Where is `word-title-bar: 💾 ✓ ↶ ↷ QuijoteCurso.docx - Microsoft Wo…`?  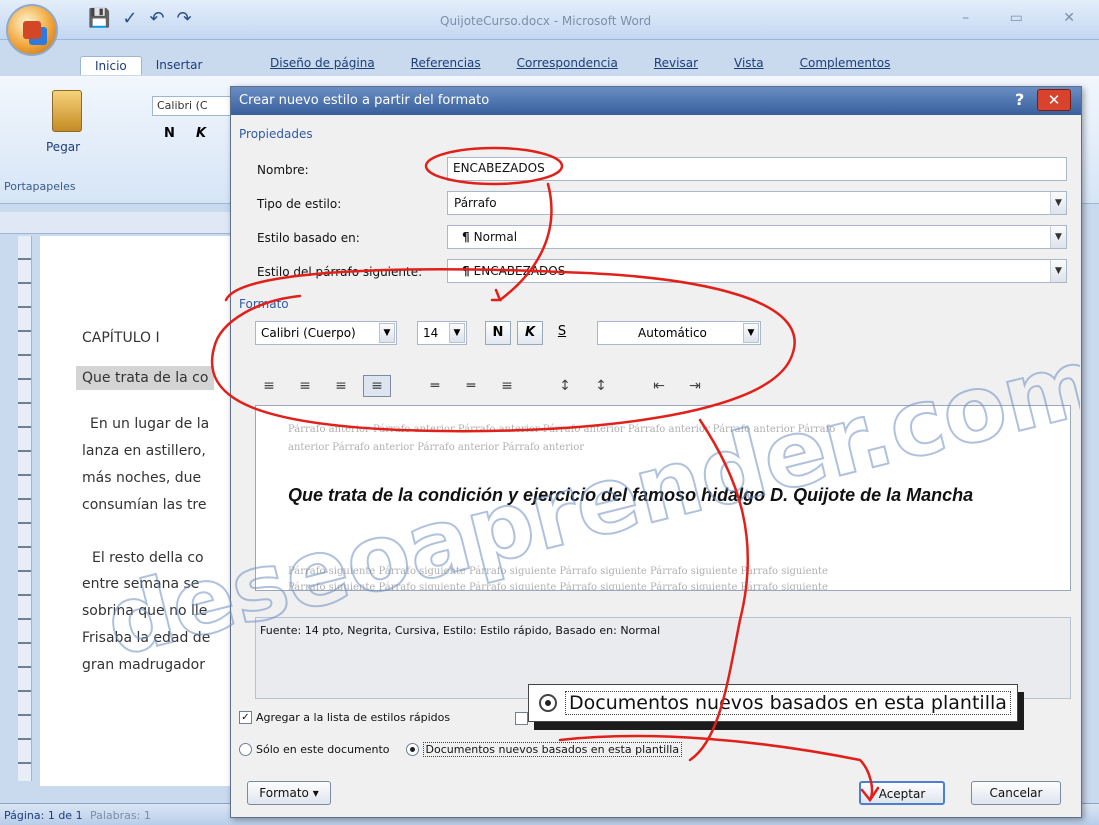
word-title-bar: 💾 ✓ ↶ ↷ QuijoteCurso.docx - Microsoft Wo… is located at coordinates (549, 20).